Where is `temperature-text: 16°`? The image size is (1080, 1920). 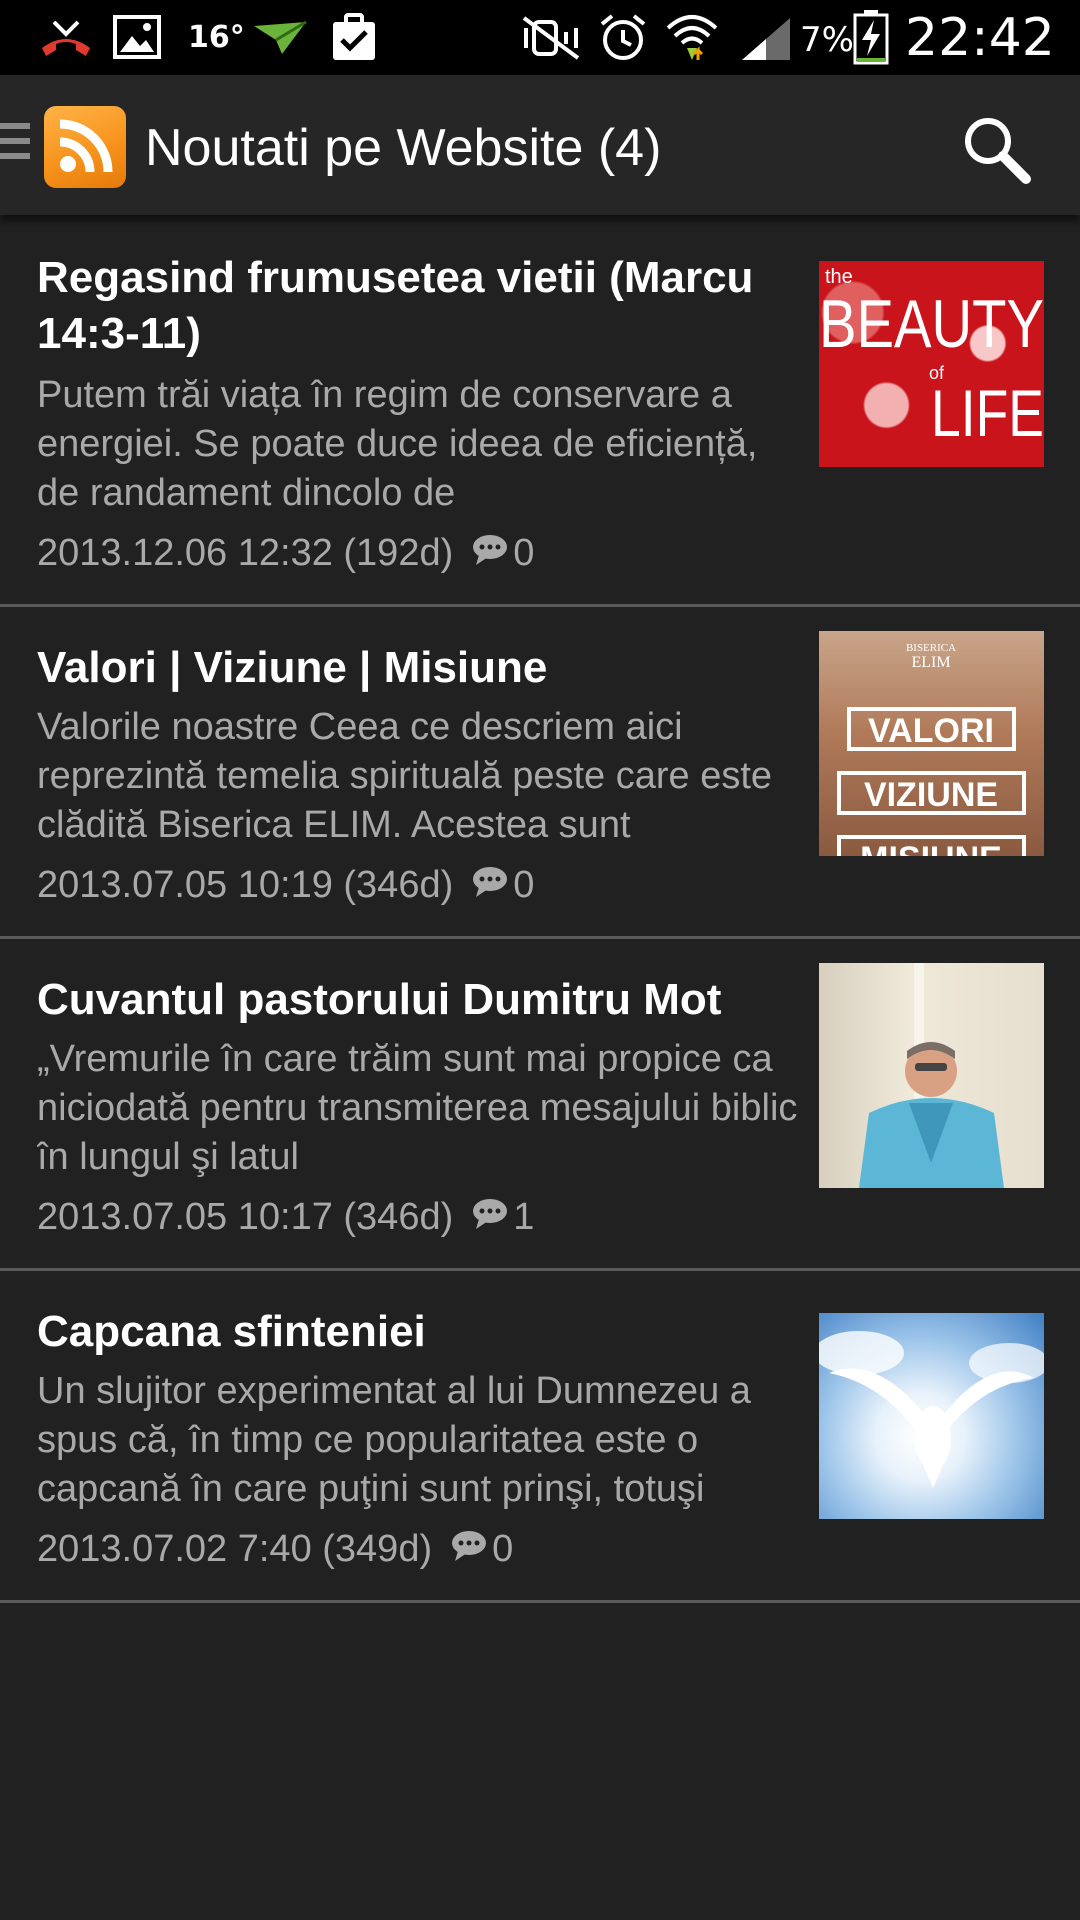
temperature-text: 16° is located at coordinates (216, 37).